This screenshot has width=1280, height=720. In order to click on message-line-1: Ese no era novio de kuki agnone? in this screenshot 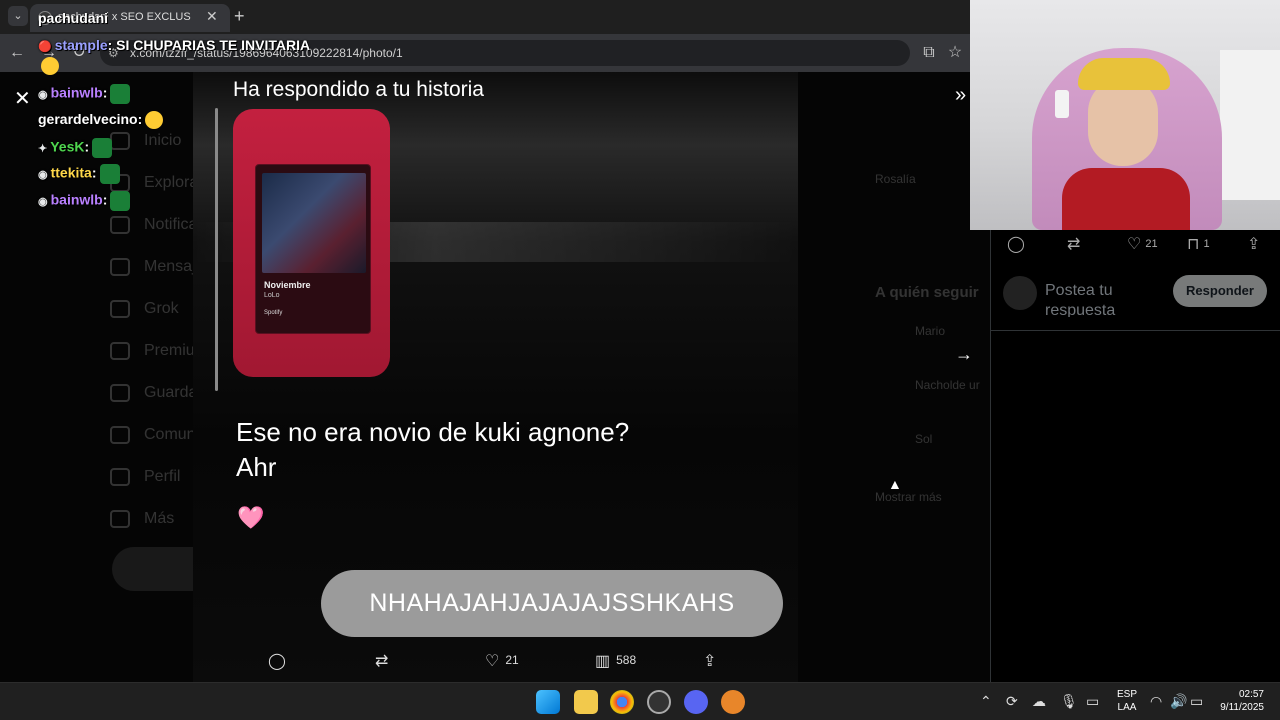, I will do `click(433, 432)`.